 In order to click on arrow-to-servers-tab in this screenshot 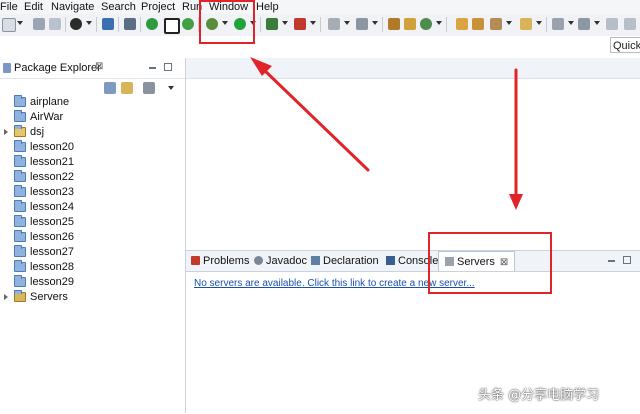, I will do `click(516, 139)`.